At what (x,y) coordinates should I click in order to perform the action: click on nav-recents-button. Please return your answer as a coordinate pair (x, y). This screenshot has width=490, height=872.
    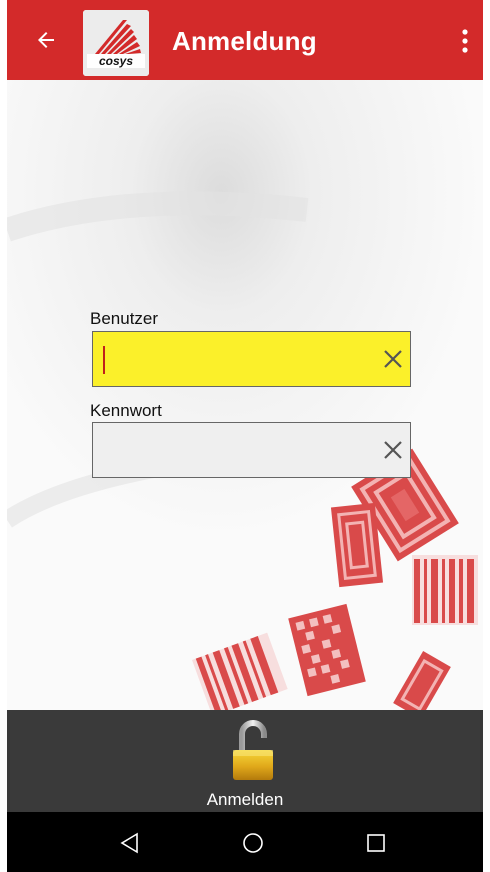
    Looking at the image, I should click on (376, 843).